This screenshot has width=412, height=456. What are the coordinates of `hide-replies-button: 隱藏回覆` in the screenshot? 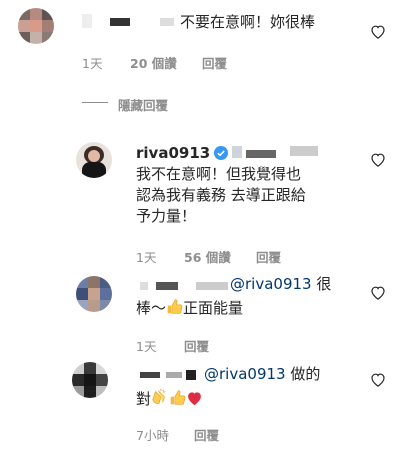 It's located at (143, 104).